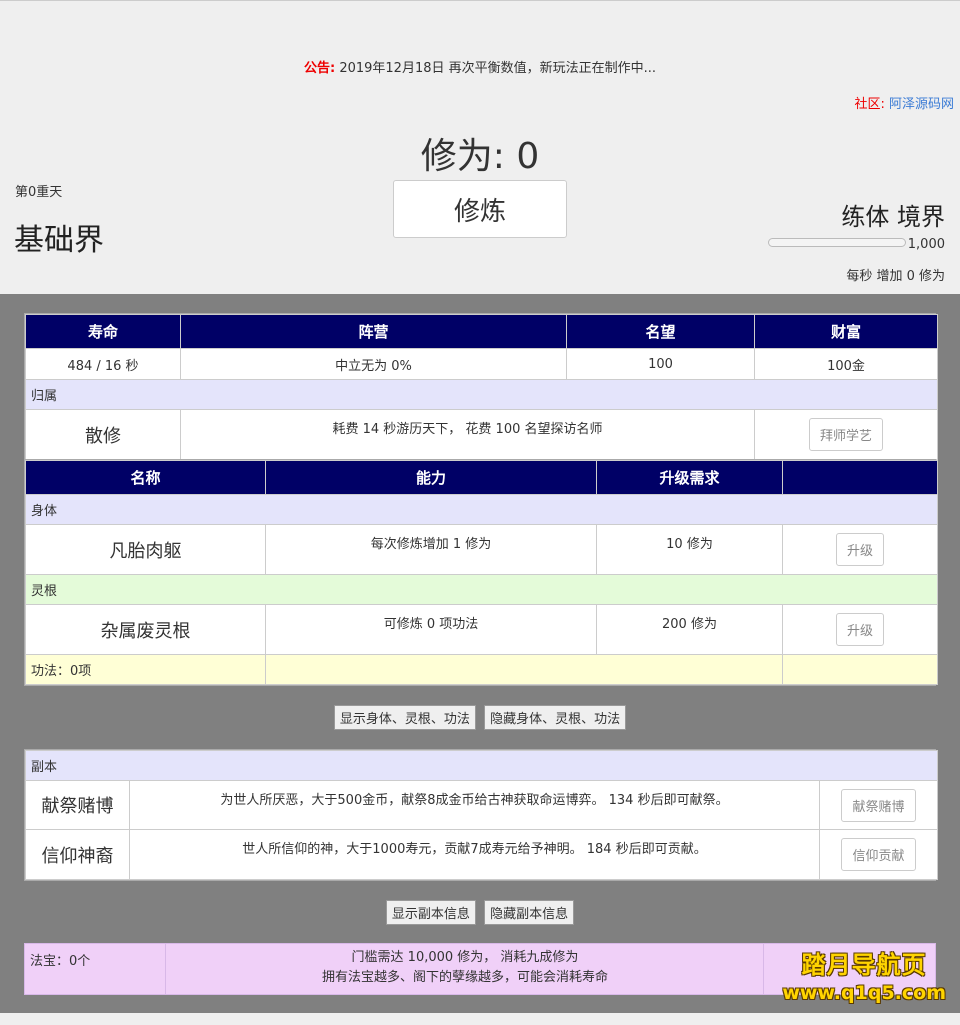 The image size is (960, 1025). What do you see at coordinates (524, 669) in the screenshot?
I see `gongfa-empty` at bounding box center [524, 669].